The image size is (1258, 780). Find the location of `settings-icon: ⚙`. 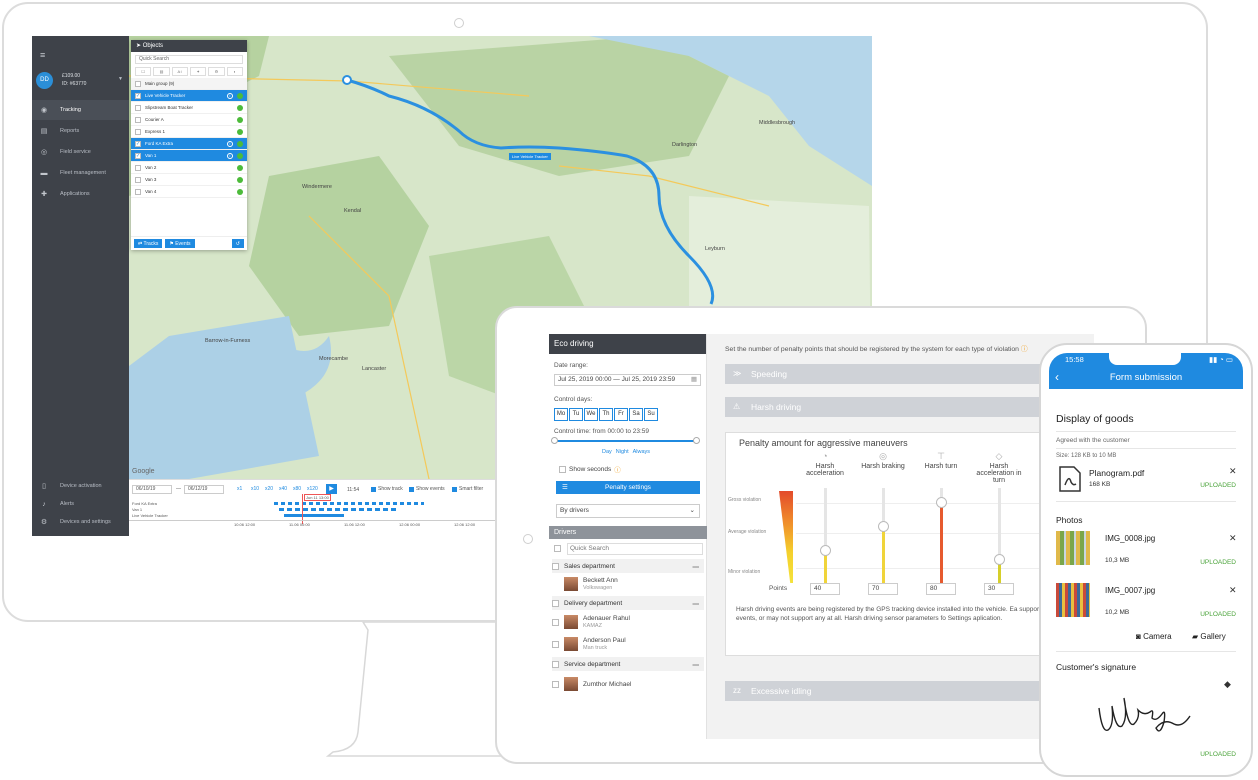

settings-icon: ⚙ is located at coordinates (216, 71).